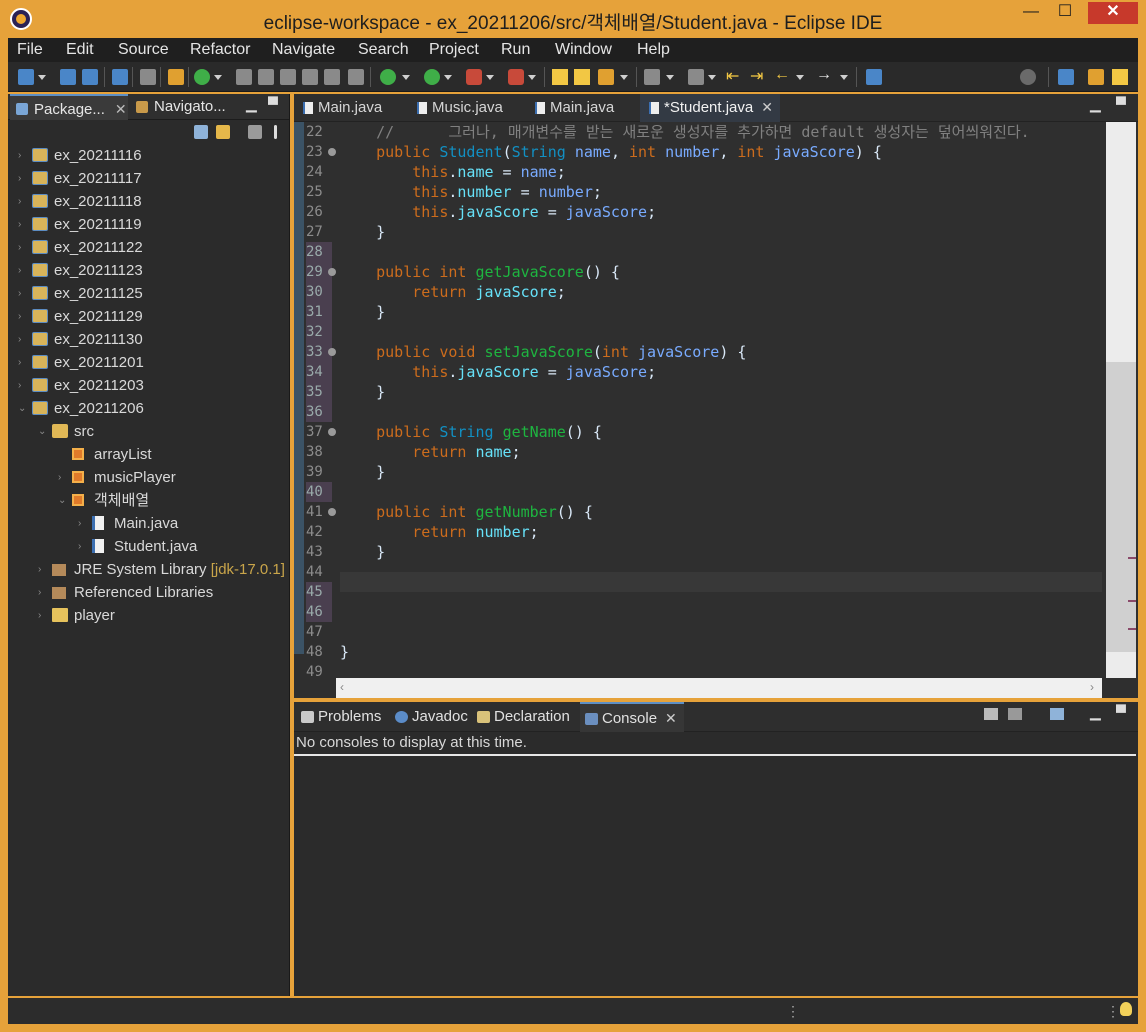 The height and width of the screenshot is (1032, 1146). What do you see at coordinates (581, 108) in the screenshot?
I see `tab-main-java-2: Main.java` at bounding box center [581, 108].